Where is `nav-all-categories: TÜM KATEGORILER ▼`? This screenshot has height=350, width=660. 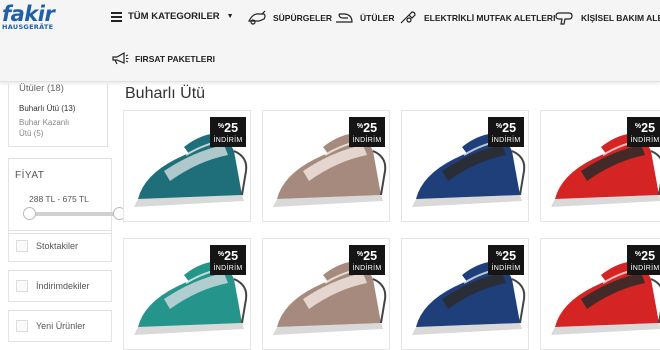 nav-all-categories: TÜM KATEGORILER ▼ is located at coordinates (172, 16).